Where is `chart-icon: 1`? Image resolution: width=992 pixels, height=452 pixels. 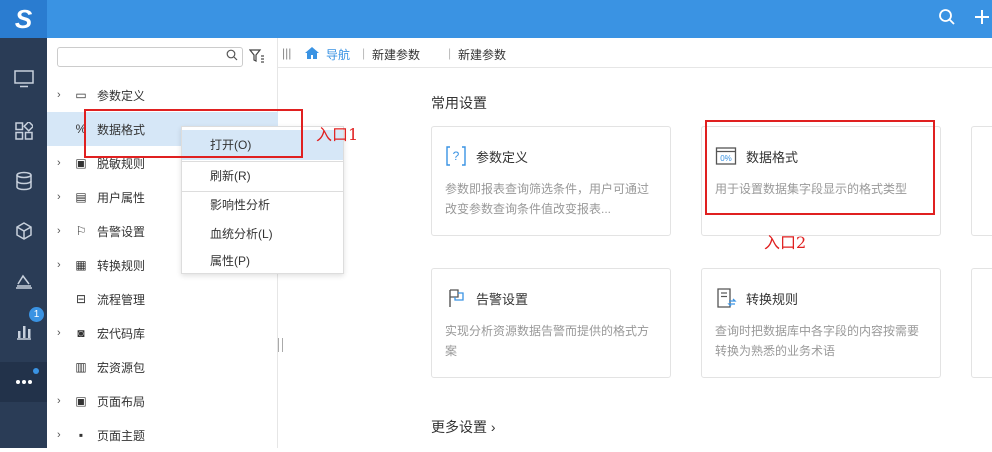 chart-icon: 1 is located at coordinates (23, 327).